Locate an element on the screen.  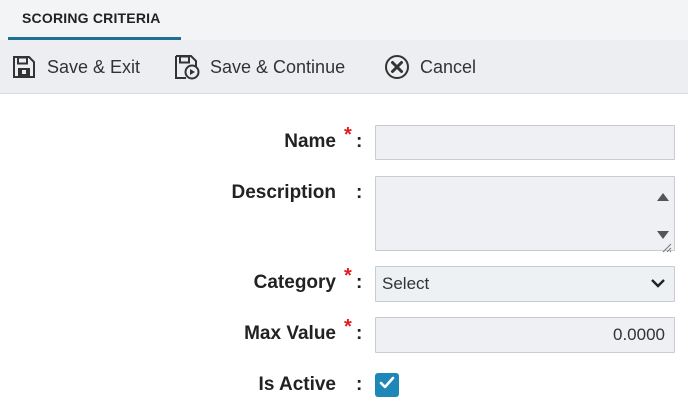
name-label: Name is located at coordinates (310, 141).